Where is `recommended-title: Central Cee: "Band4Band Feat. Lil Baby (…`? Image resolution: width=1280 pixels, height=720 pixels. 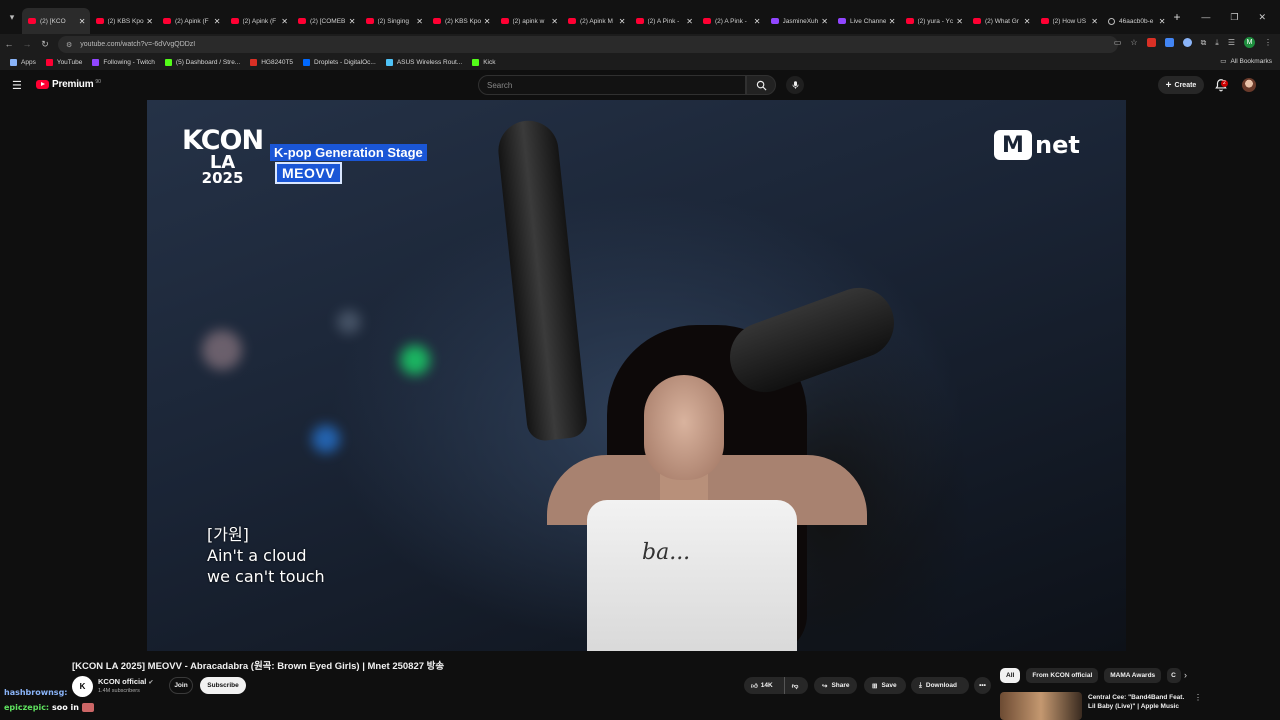
recommended-title: Central Cee: "Band4Band Feat. Lil Baby (… is located at coordinates (1138, 702).